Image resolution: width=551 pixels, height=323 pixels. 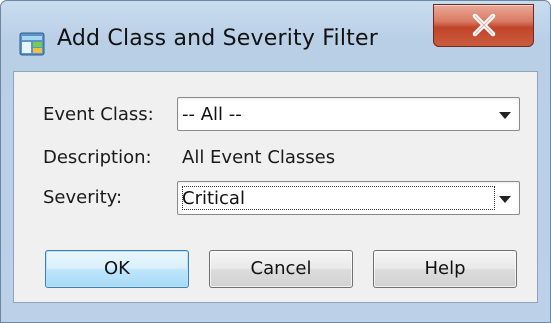 What do you see at coordinates (32, 44) in the screenshot?
I see `dialog-app-icon` at bounding box center [32, 44].